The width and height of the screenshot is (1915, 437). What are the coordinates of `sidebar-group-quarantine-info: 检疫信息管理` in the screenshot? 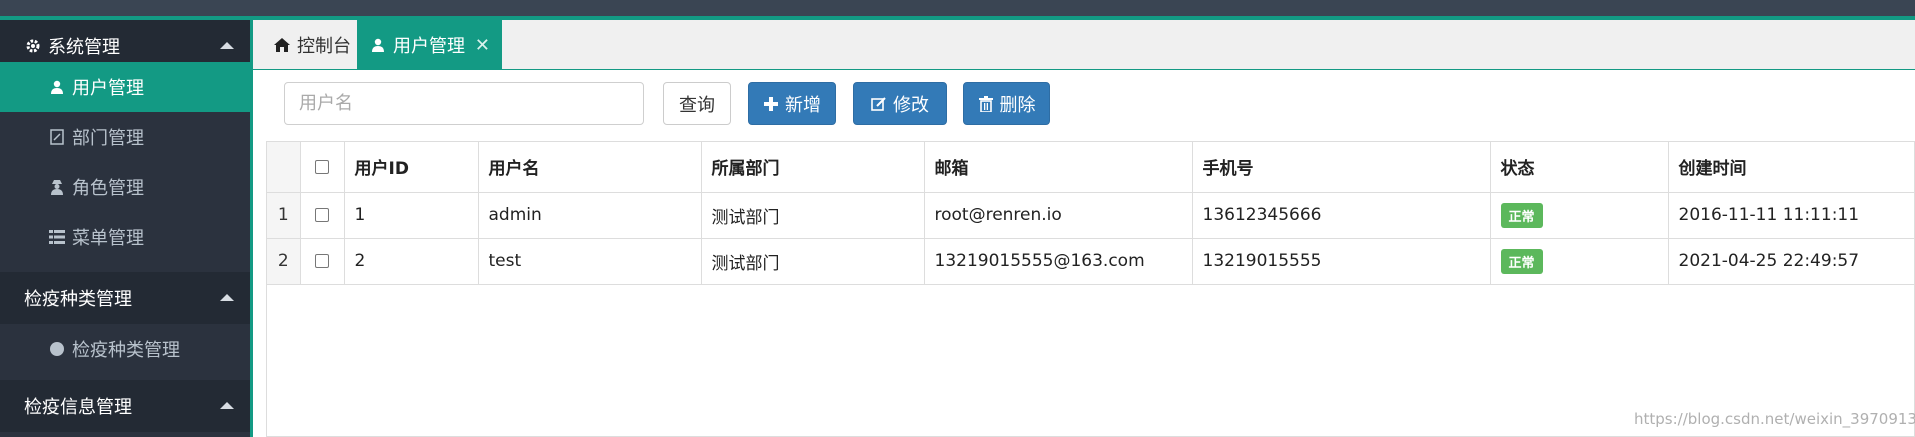 It's located at (125, 406).